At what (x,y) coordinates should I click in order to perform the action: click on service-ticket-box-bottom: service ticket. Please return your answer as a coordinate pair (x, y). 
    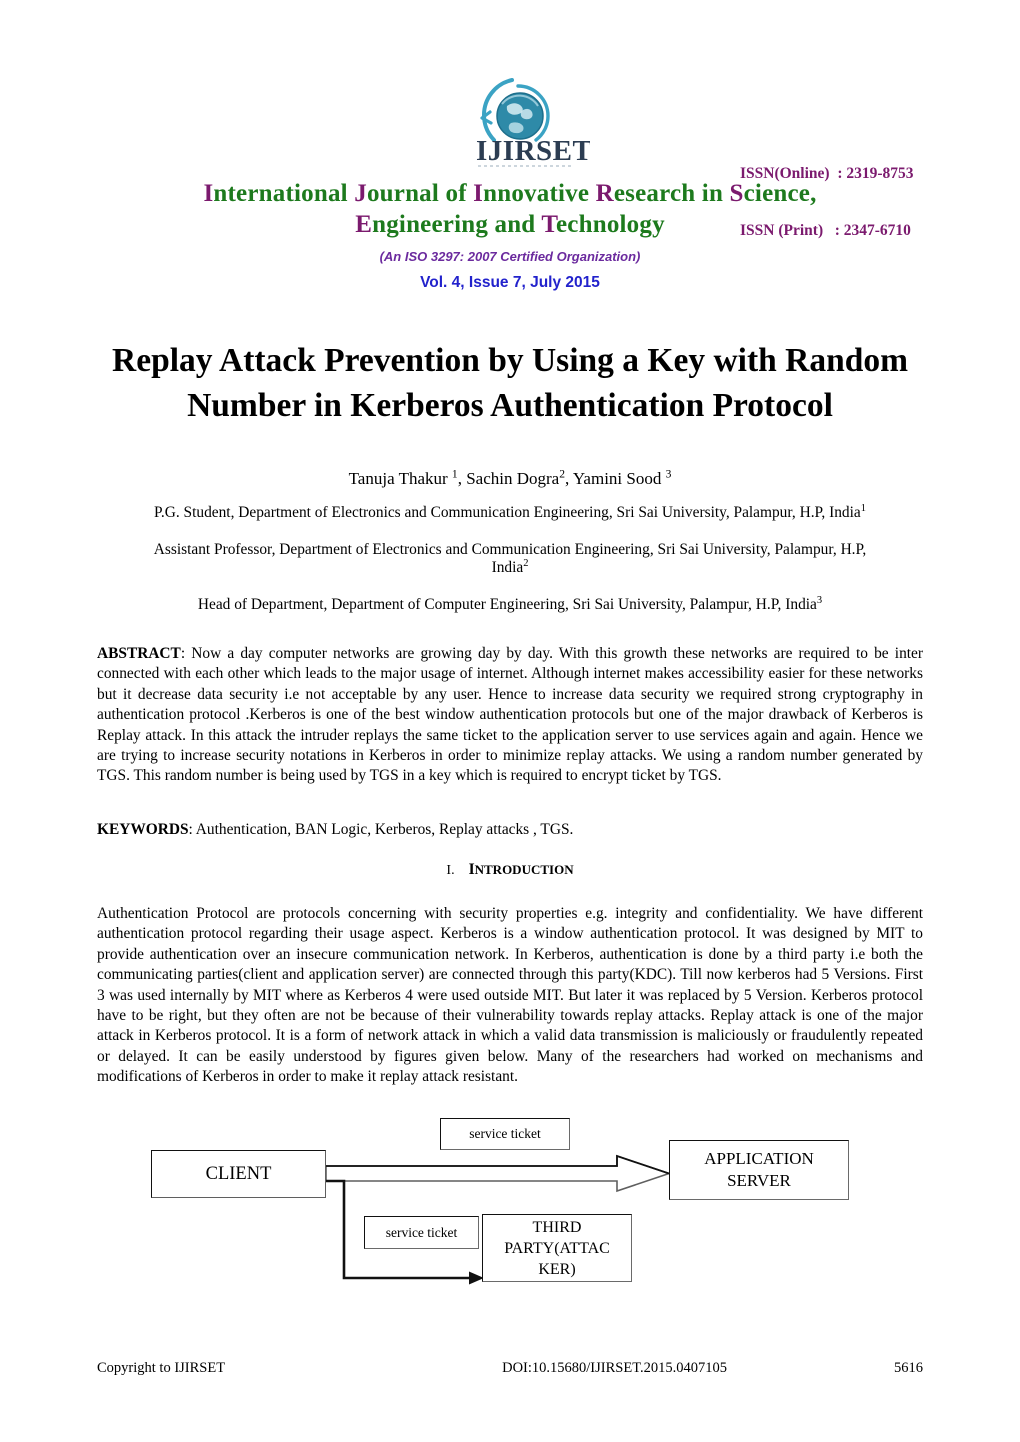
    Looking at the image, I should click on (421, 1232).